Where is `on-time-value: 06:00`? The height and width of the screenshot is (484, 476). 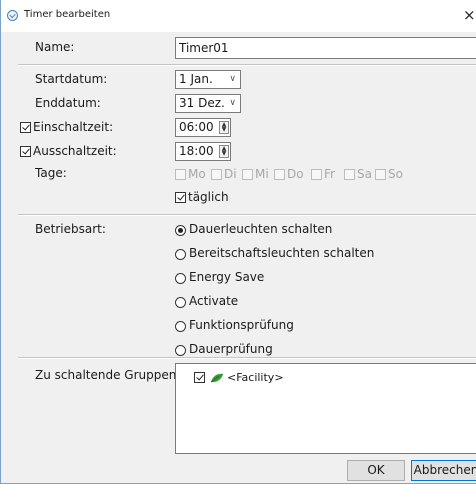 on-time-value: 06:00 is located at coordinates (196, 127).